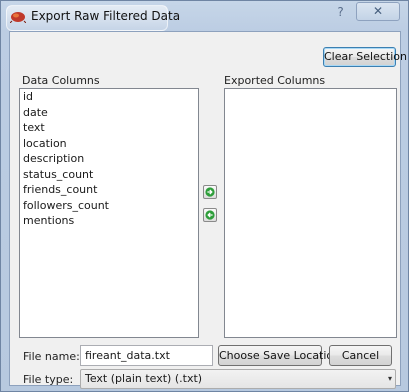 Image resolution: width=409 pixels, height=392 pixels. What do you see at coordinates (360, 355) in the screenshot?
I see `cancel-button: Cancel` at bounding box center [360, 355].